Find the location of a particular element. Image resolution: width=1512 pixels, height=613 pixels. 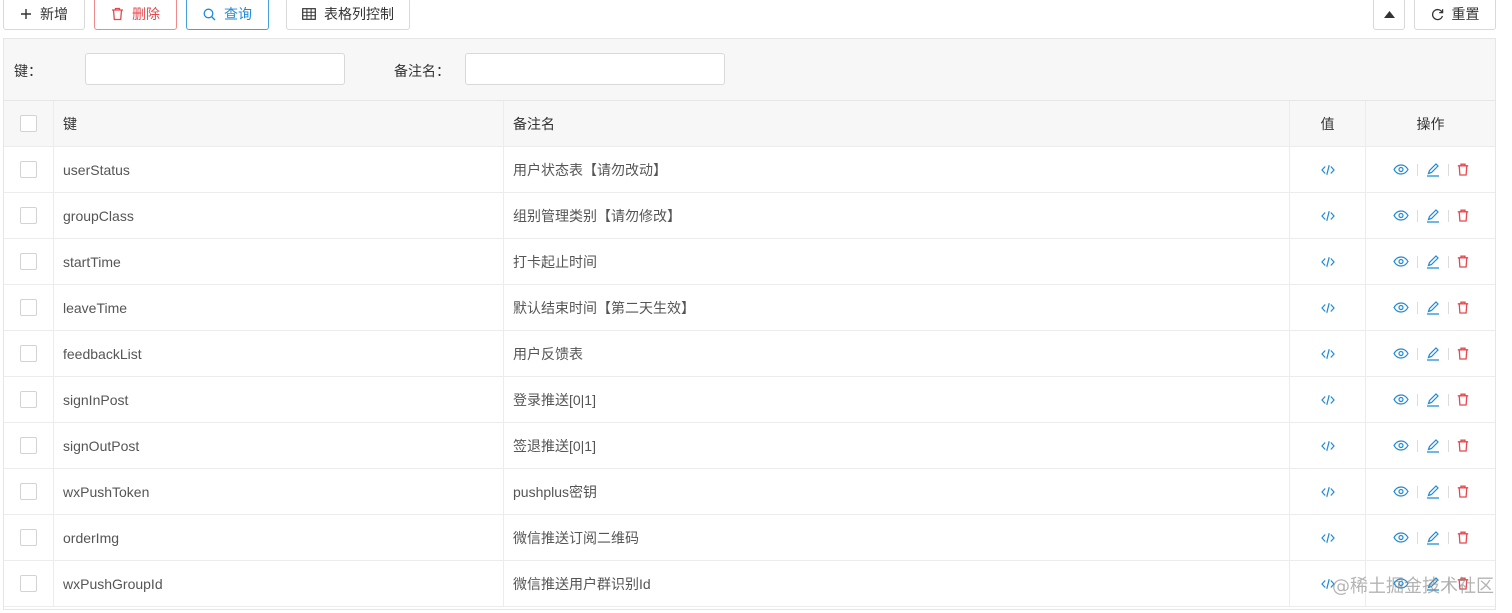

header-ops: 操作 is located at coordinates (1430, 123).